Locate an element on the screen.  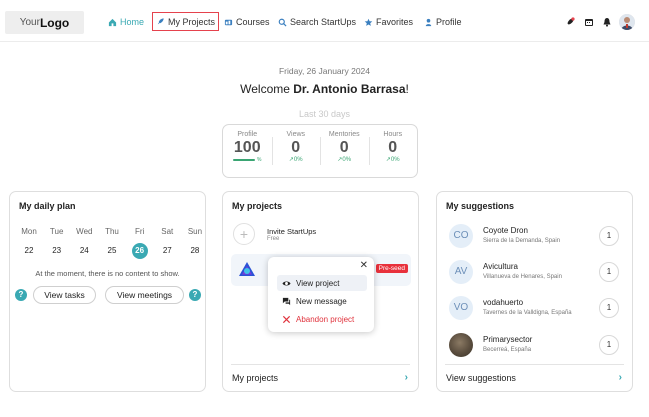
welcome-prefix: Welcome is located at coordinates (267, 89).